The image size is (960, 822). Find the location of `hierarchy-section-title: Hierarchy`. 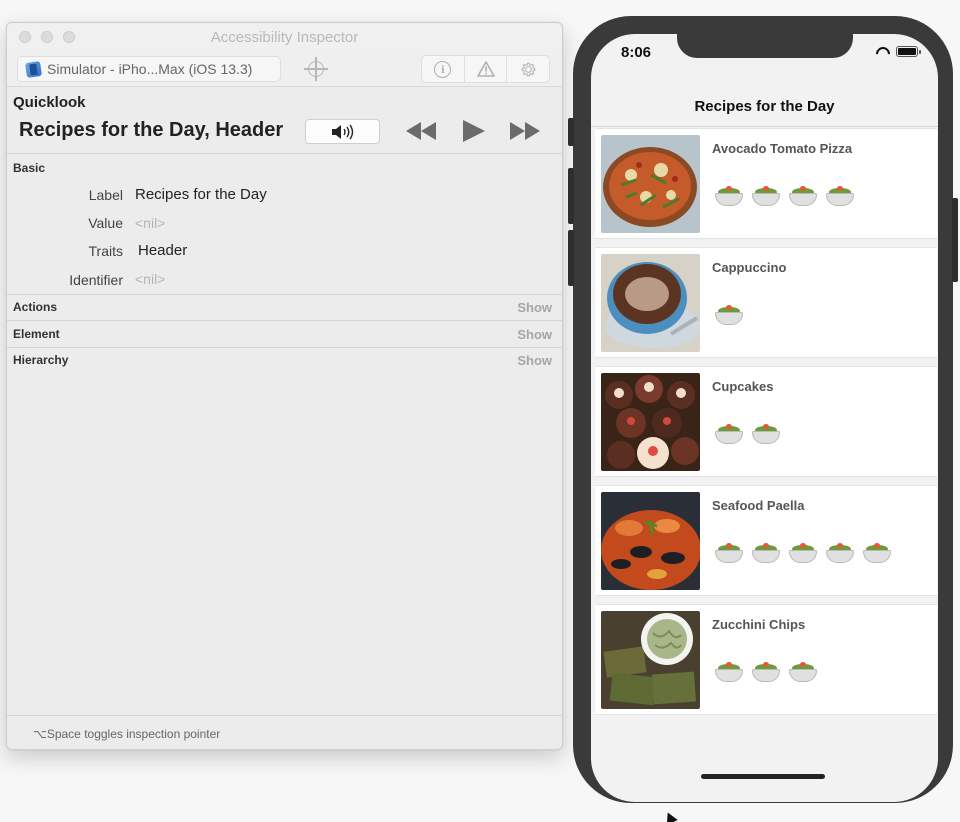

hierarchy-section-title: Hierarchy is located at coordinates (41, 360).